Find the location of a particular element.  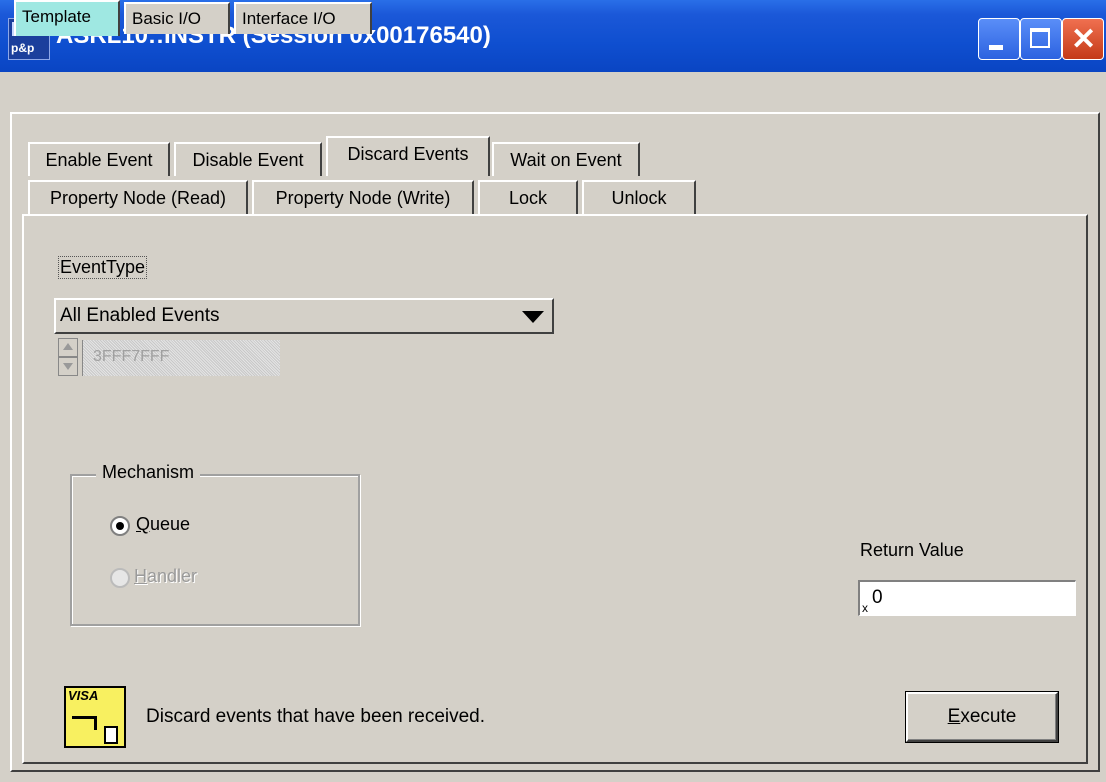

tab-property-node-write: Property Node (Write) is located at coordinates (363, 197).